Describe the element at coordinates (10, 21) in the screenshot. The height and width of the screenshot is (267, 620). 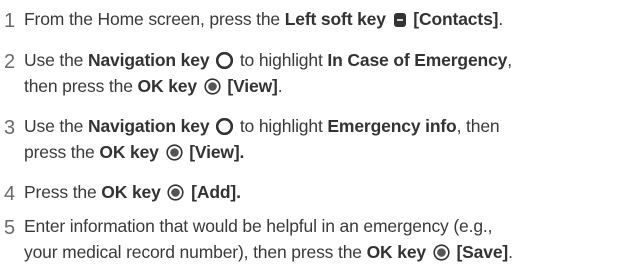
I see `step-number: 1` at that location.